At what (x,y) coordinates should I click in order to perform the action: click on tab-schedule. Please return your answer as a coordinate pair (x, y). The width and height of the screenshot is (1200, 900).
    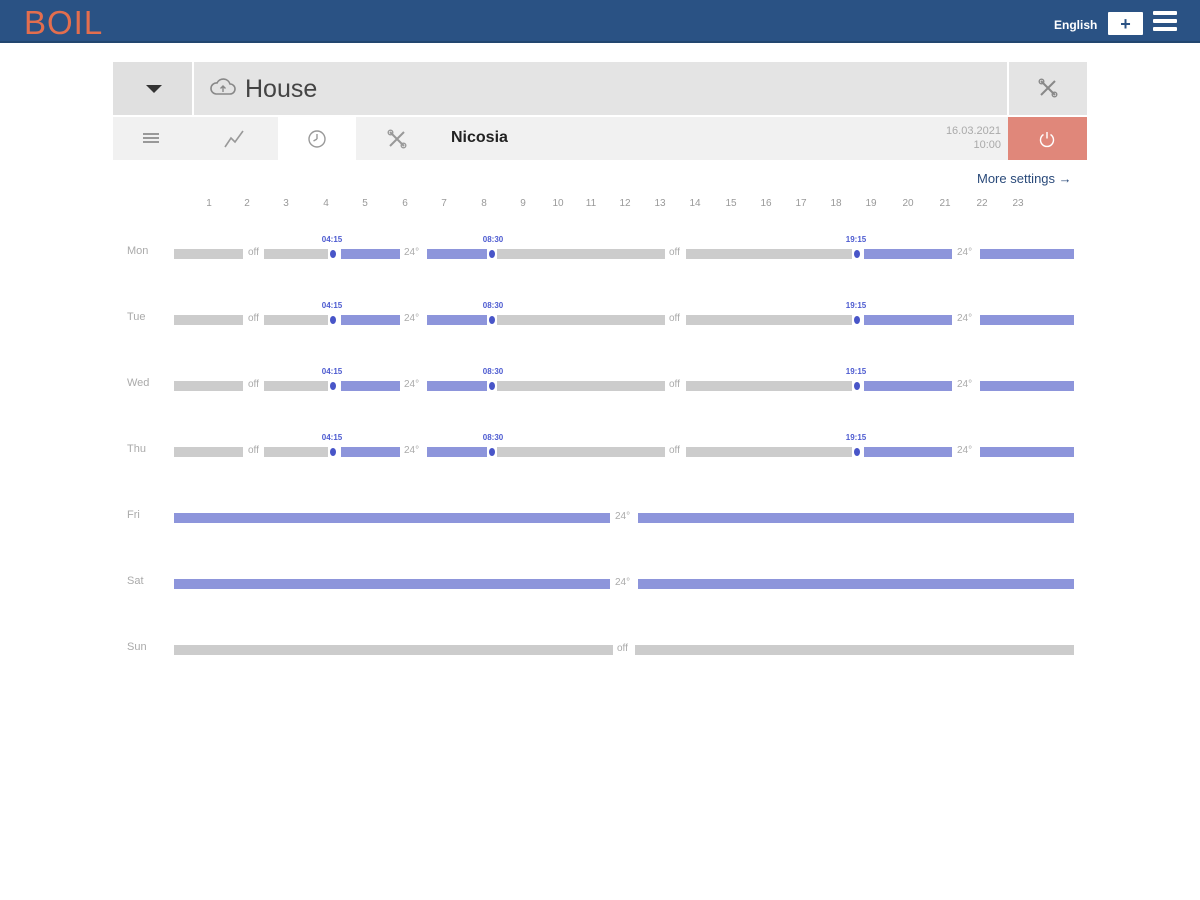
    Looking at the image, I should click on (317, 138).